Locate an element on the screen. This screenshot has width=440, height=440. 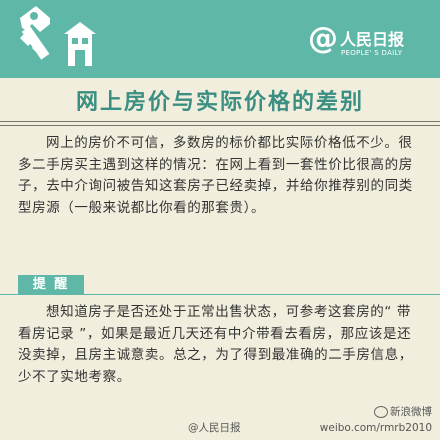
key-house-icon is located at coordinates (58, 36).